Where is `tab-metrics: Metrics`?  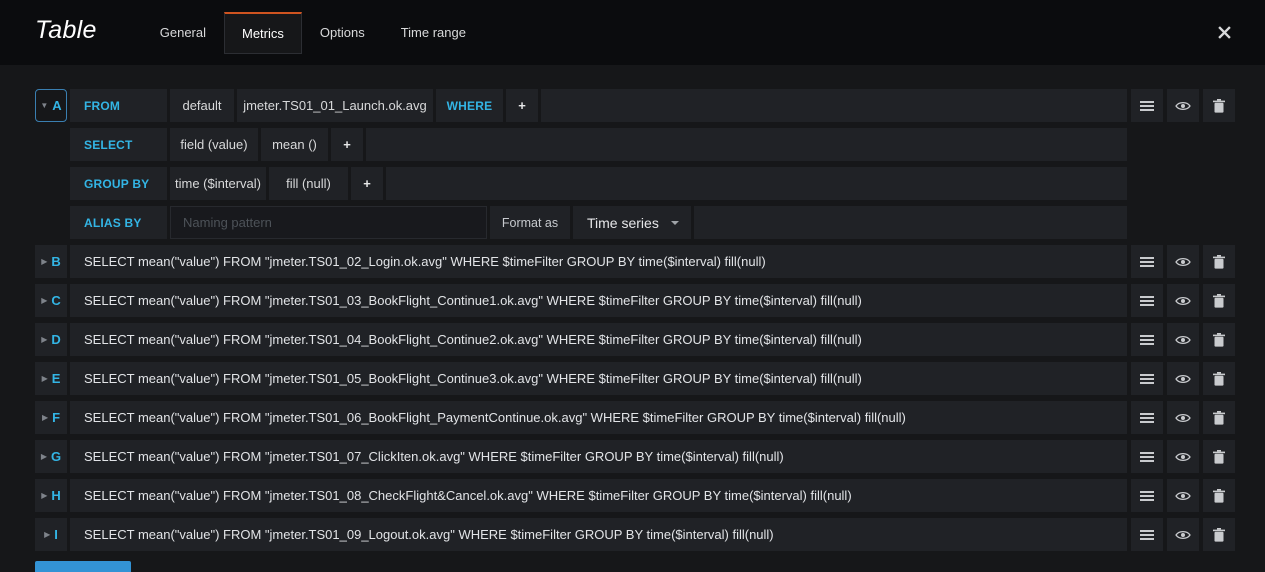
tab-metrics: Metrics is located at coordinates (263, 32).